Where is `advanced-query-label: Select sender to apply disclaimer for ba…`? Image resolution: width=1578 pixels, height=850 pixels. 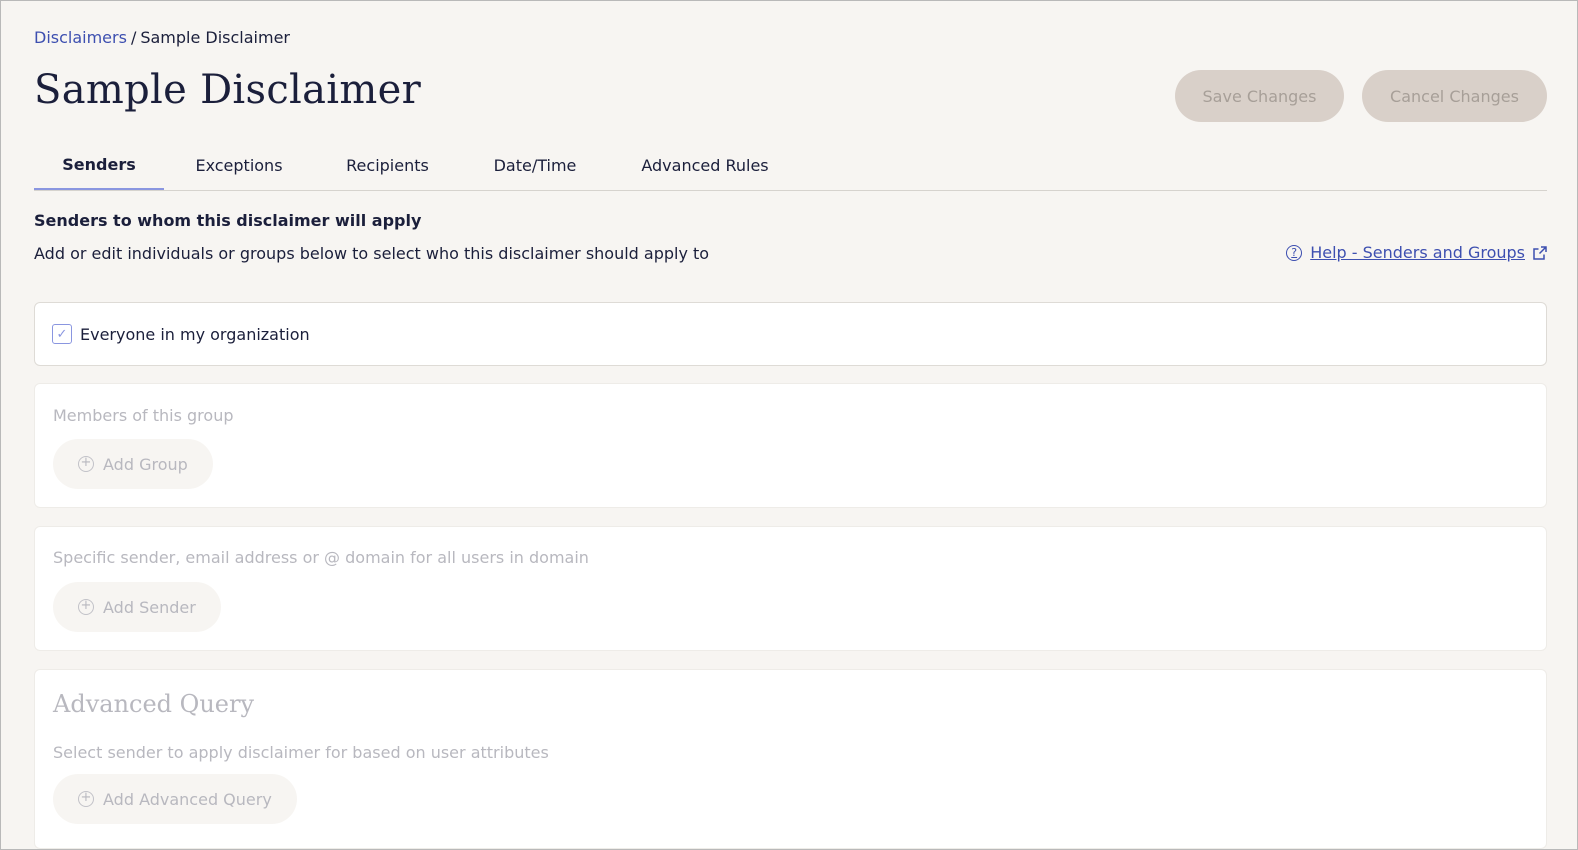 advanced-query-label: Select sender to apply disclaimer for ba… is located at coordinates (301, 752).